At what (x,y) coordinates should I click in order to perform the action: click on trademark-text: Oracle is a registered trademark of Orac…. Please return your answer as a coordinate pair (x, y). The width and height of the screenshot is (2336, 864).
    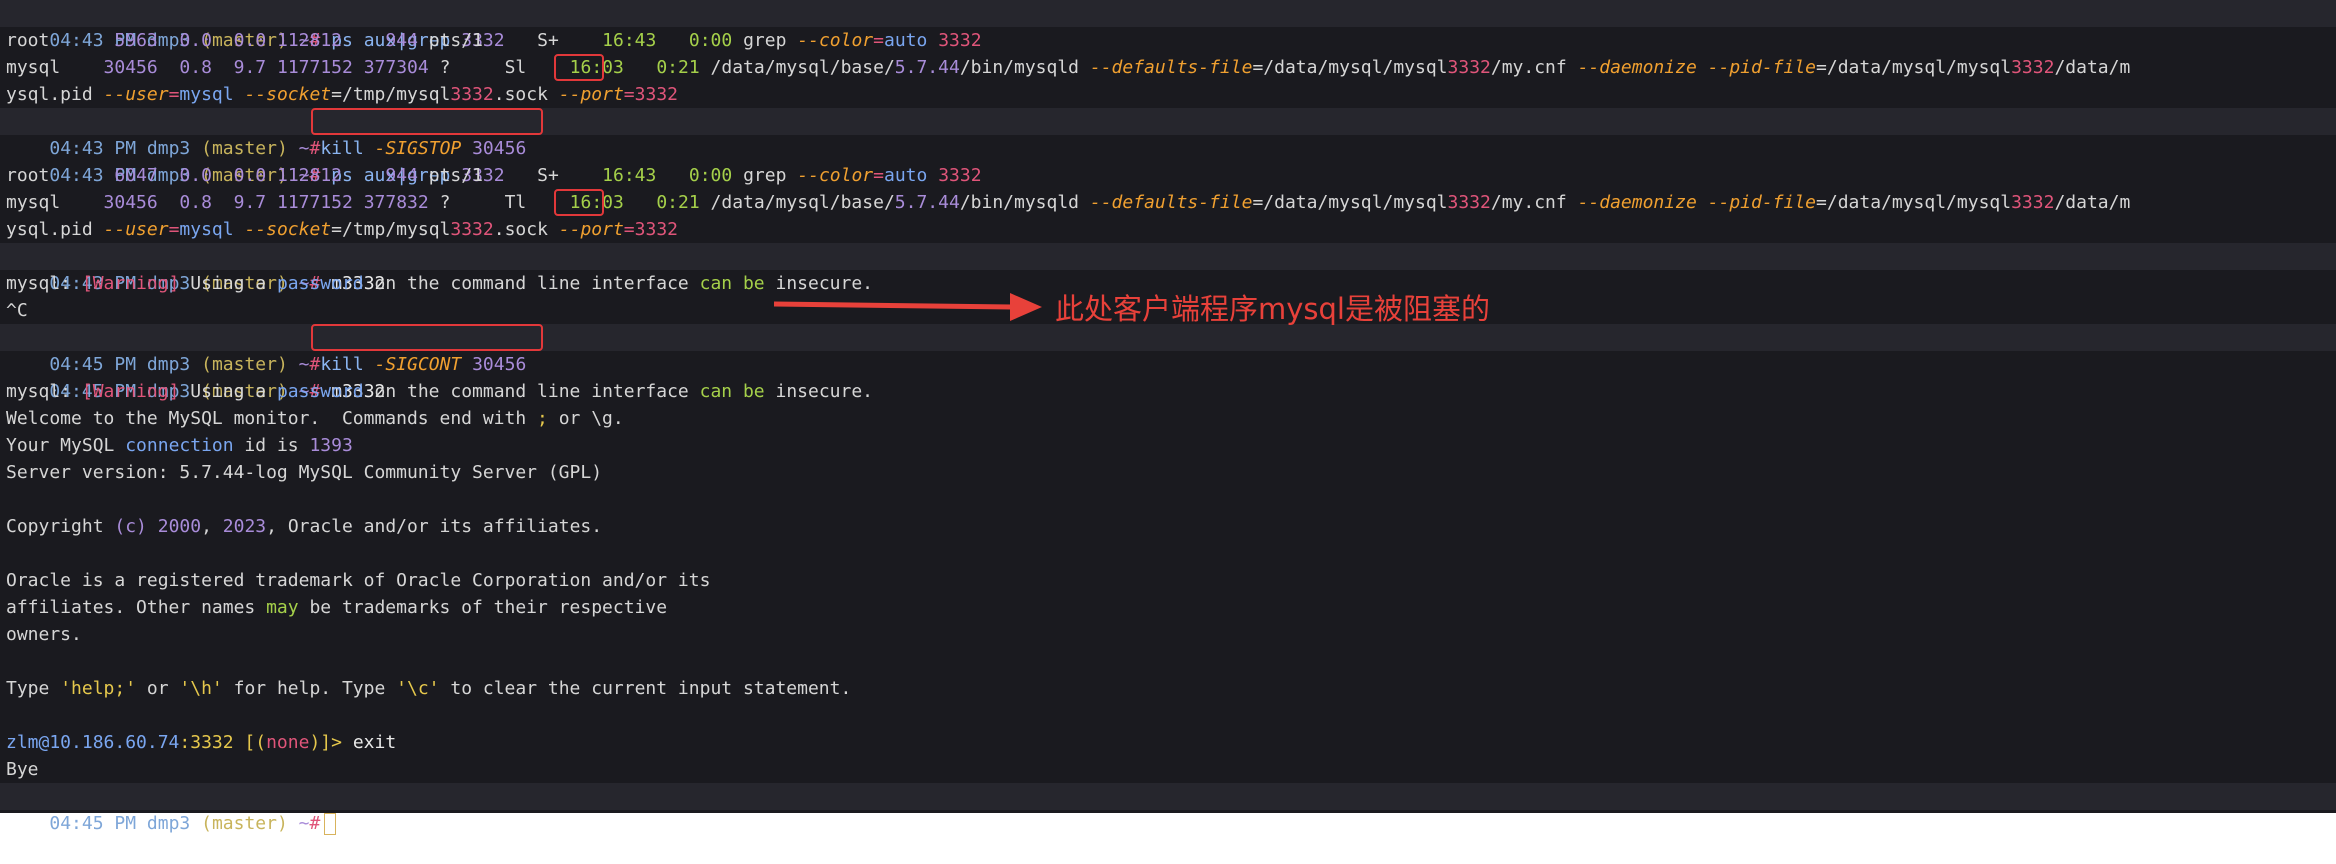
    Looking at the image, I should click on (358, 580).